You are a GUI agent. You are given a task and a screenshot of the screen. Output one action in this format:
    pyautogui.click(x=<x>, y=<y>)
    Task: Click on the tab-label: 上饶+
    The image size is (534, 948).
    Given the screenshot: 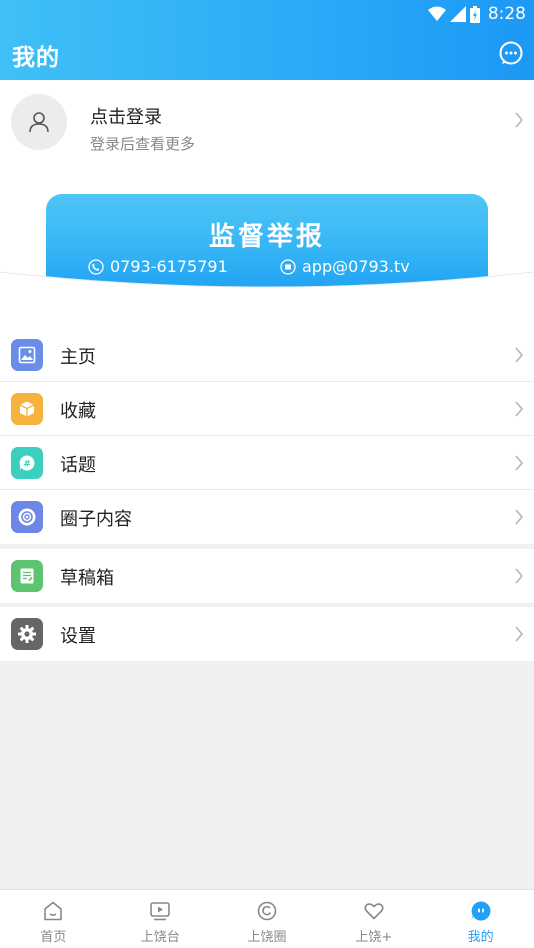 What is the action you would take?
    pyautogui.click(x=374, y=937)
    